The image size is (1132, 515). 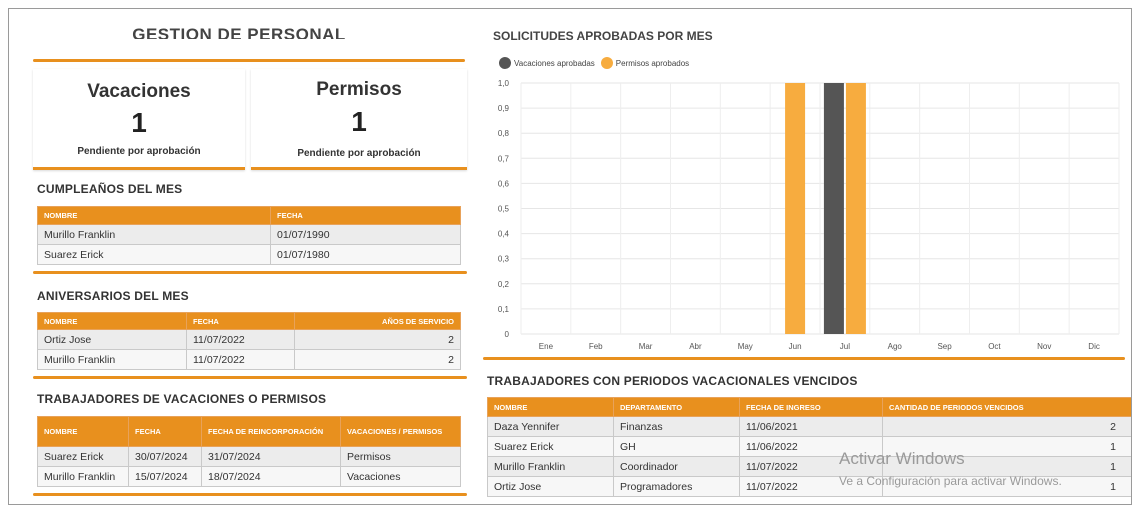 I want to click on column-header: FECHA DE REINCORPORACIÓN, so click(x=271, y=431).